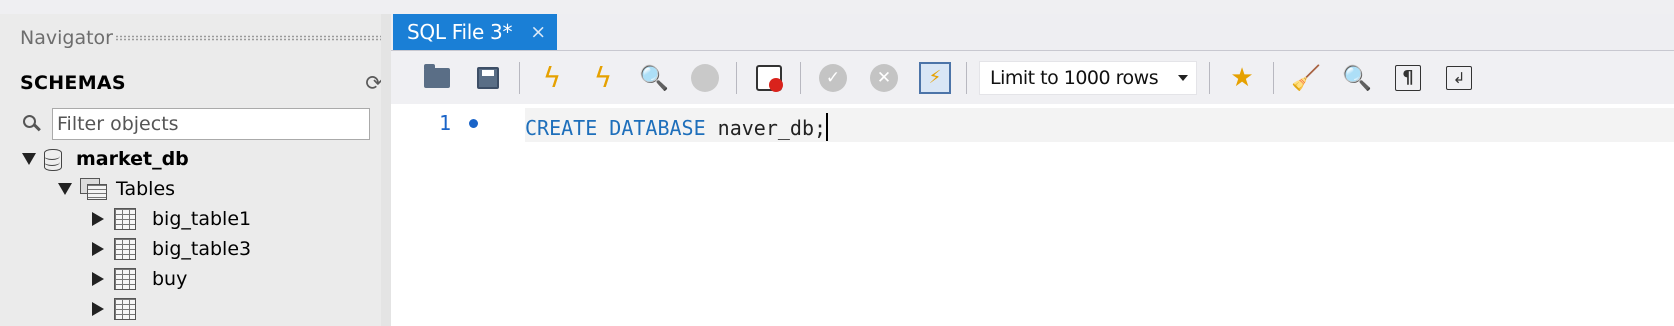 The image size is (1674, 326). What do you see at coordinates (139, 279) in the screenshot?
I see `tree-item-table: buy` at bounding box center [139, 279].